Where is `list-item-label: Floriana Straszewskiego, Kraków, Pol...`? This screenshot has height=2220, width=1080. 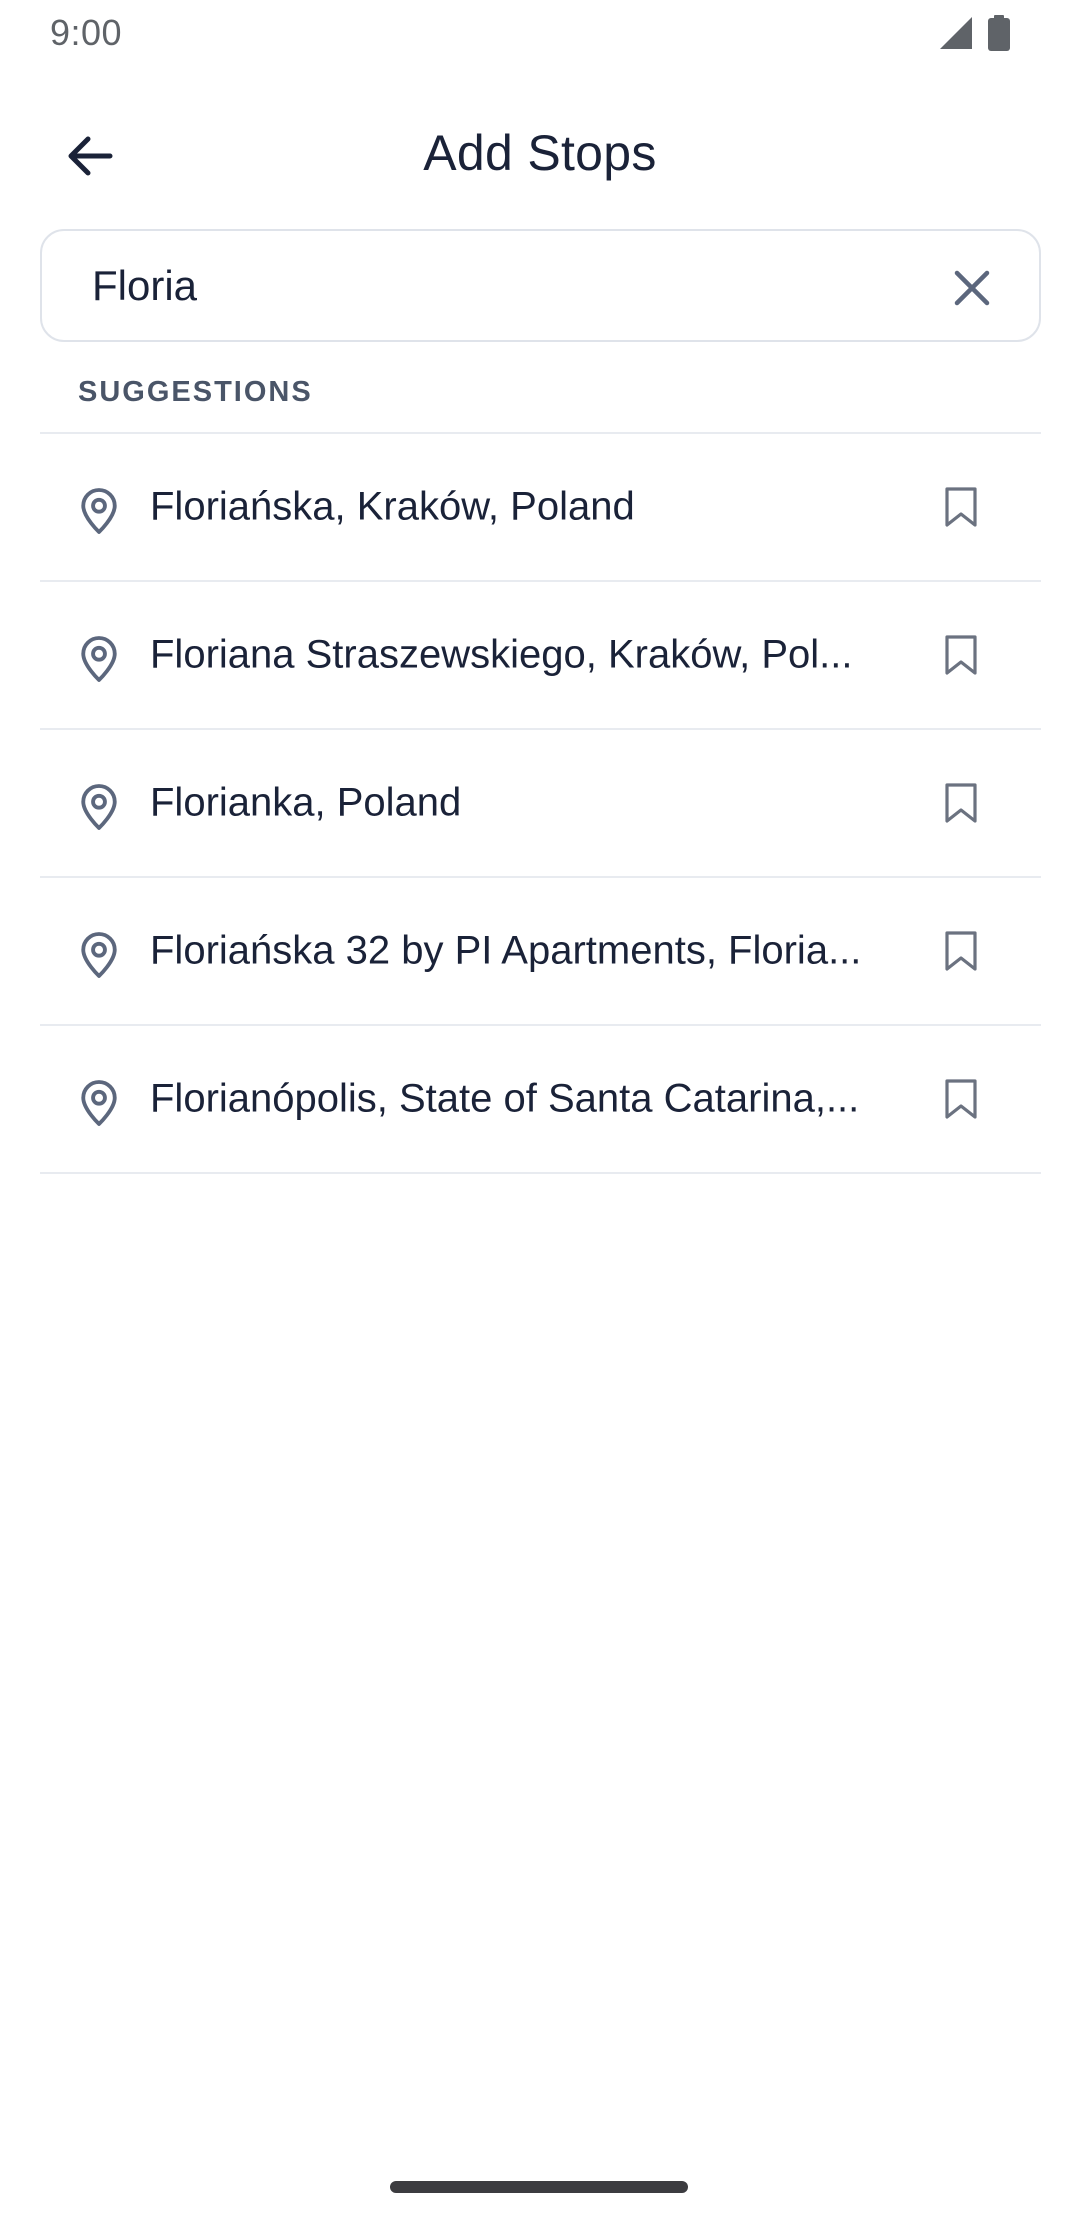
list-item-label: Floriana Straszewskiego, Kraków, Pol... is located at coordinates (501, 654).